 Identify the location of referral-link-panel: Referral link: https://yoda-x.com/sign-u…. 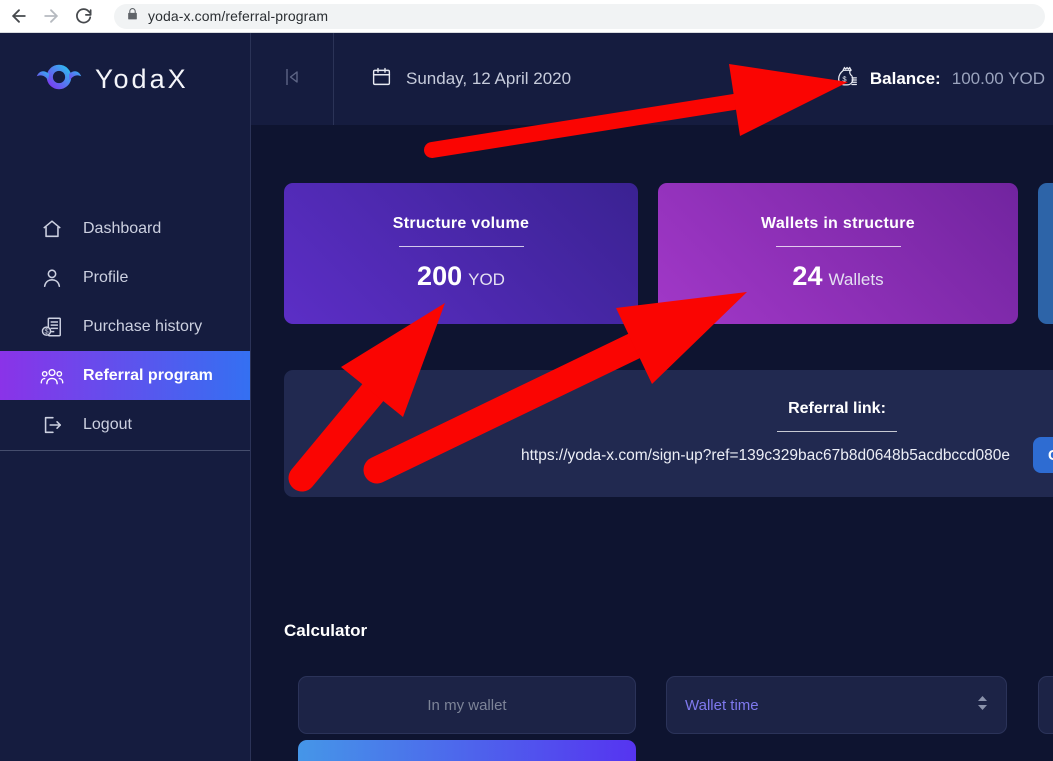
(668, 433).